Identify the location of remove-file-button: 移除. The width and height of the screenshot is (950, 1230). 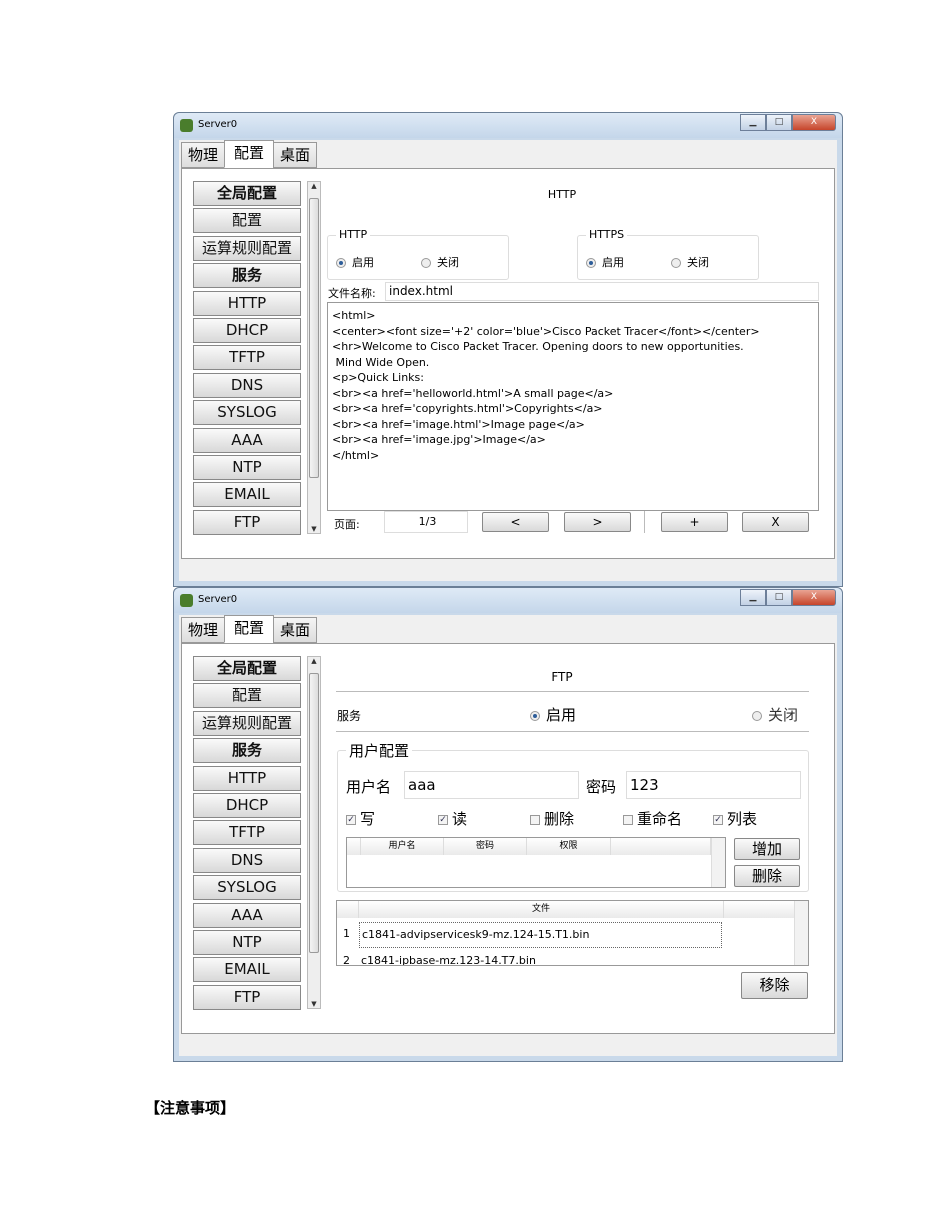
(774, 985).